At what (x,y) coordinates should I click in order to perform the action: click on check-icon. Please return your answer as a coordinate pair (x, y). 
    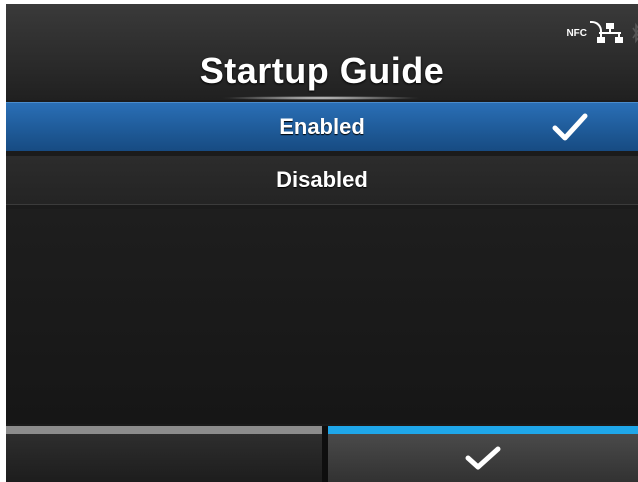
    Looking at the image, I should click on (483, 458).